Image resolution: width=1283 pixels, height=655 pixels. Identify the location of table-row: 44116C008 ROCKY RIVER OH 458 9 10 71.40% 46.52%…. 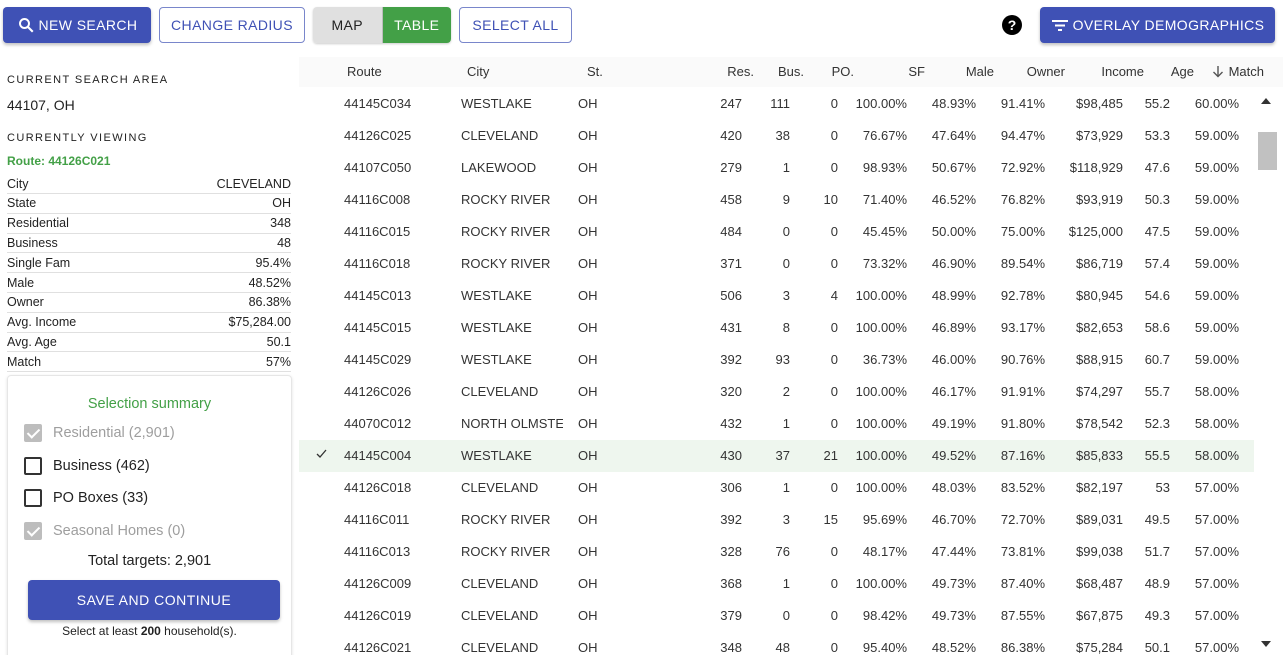
(776, 200).